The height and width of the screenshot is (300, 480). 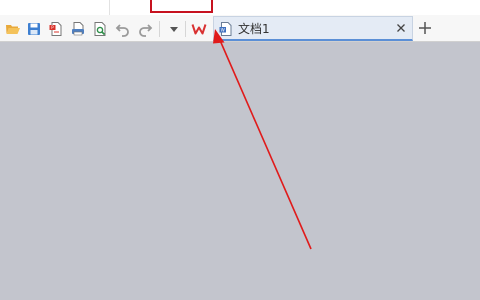 What do you see at coordinates (145, 29) in the screenshot?
I see `redo-icon` at bounding box center [145, 29].